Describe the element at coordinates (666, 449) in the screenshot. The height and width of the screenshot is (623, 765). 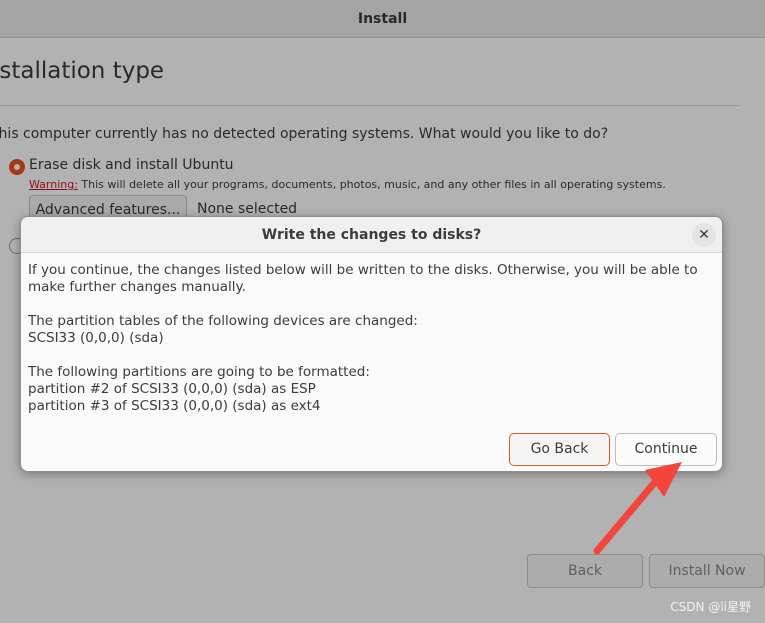
I see `continue-button: Continue` at that location.